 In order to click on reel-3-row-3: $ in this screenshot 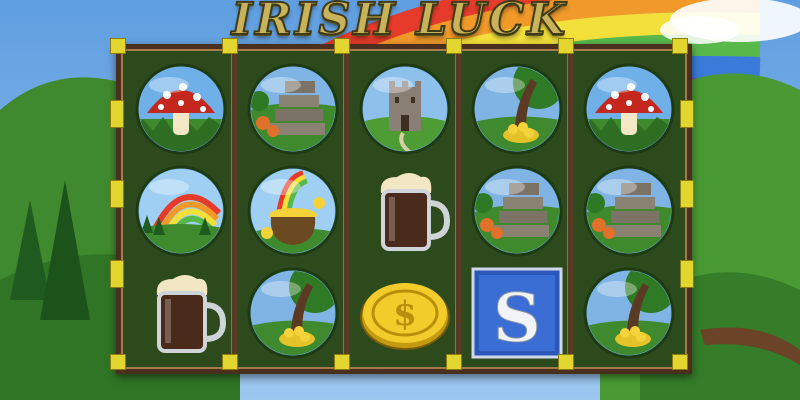, I will do `click(405, 313)`.